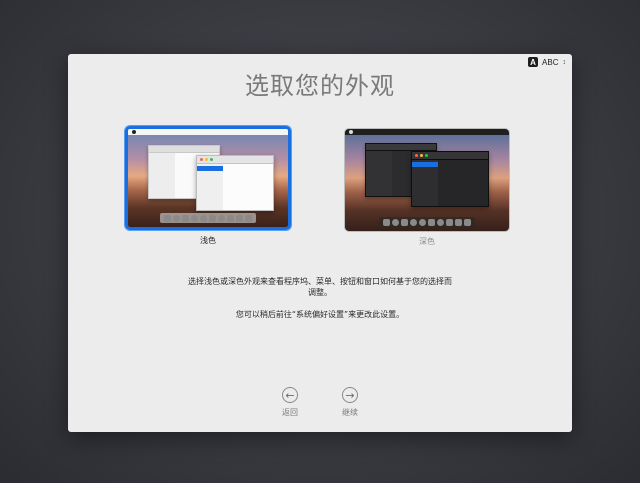  I want to click on page-title: 选取您的外观, so click(320, 86).